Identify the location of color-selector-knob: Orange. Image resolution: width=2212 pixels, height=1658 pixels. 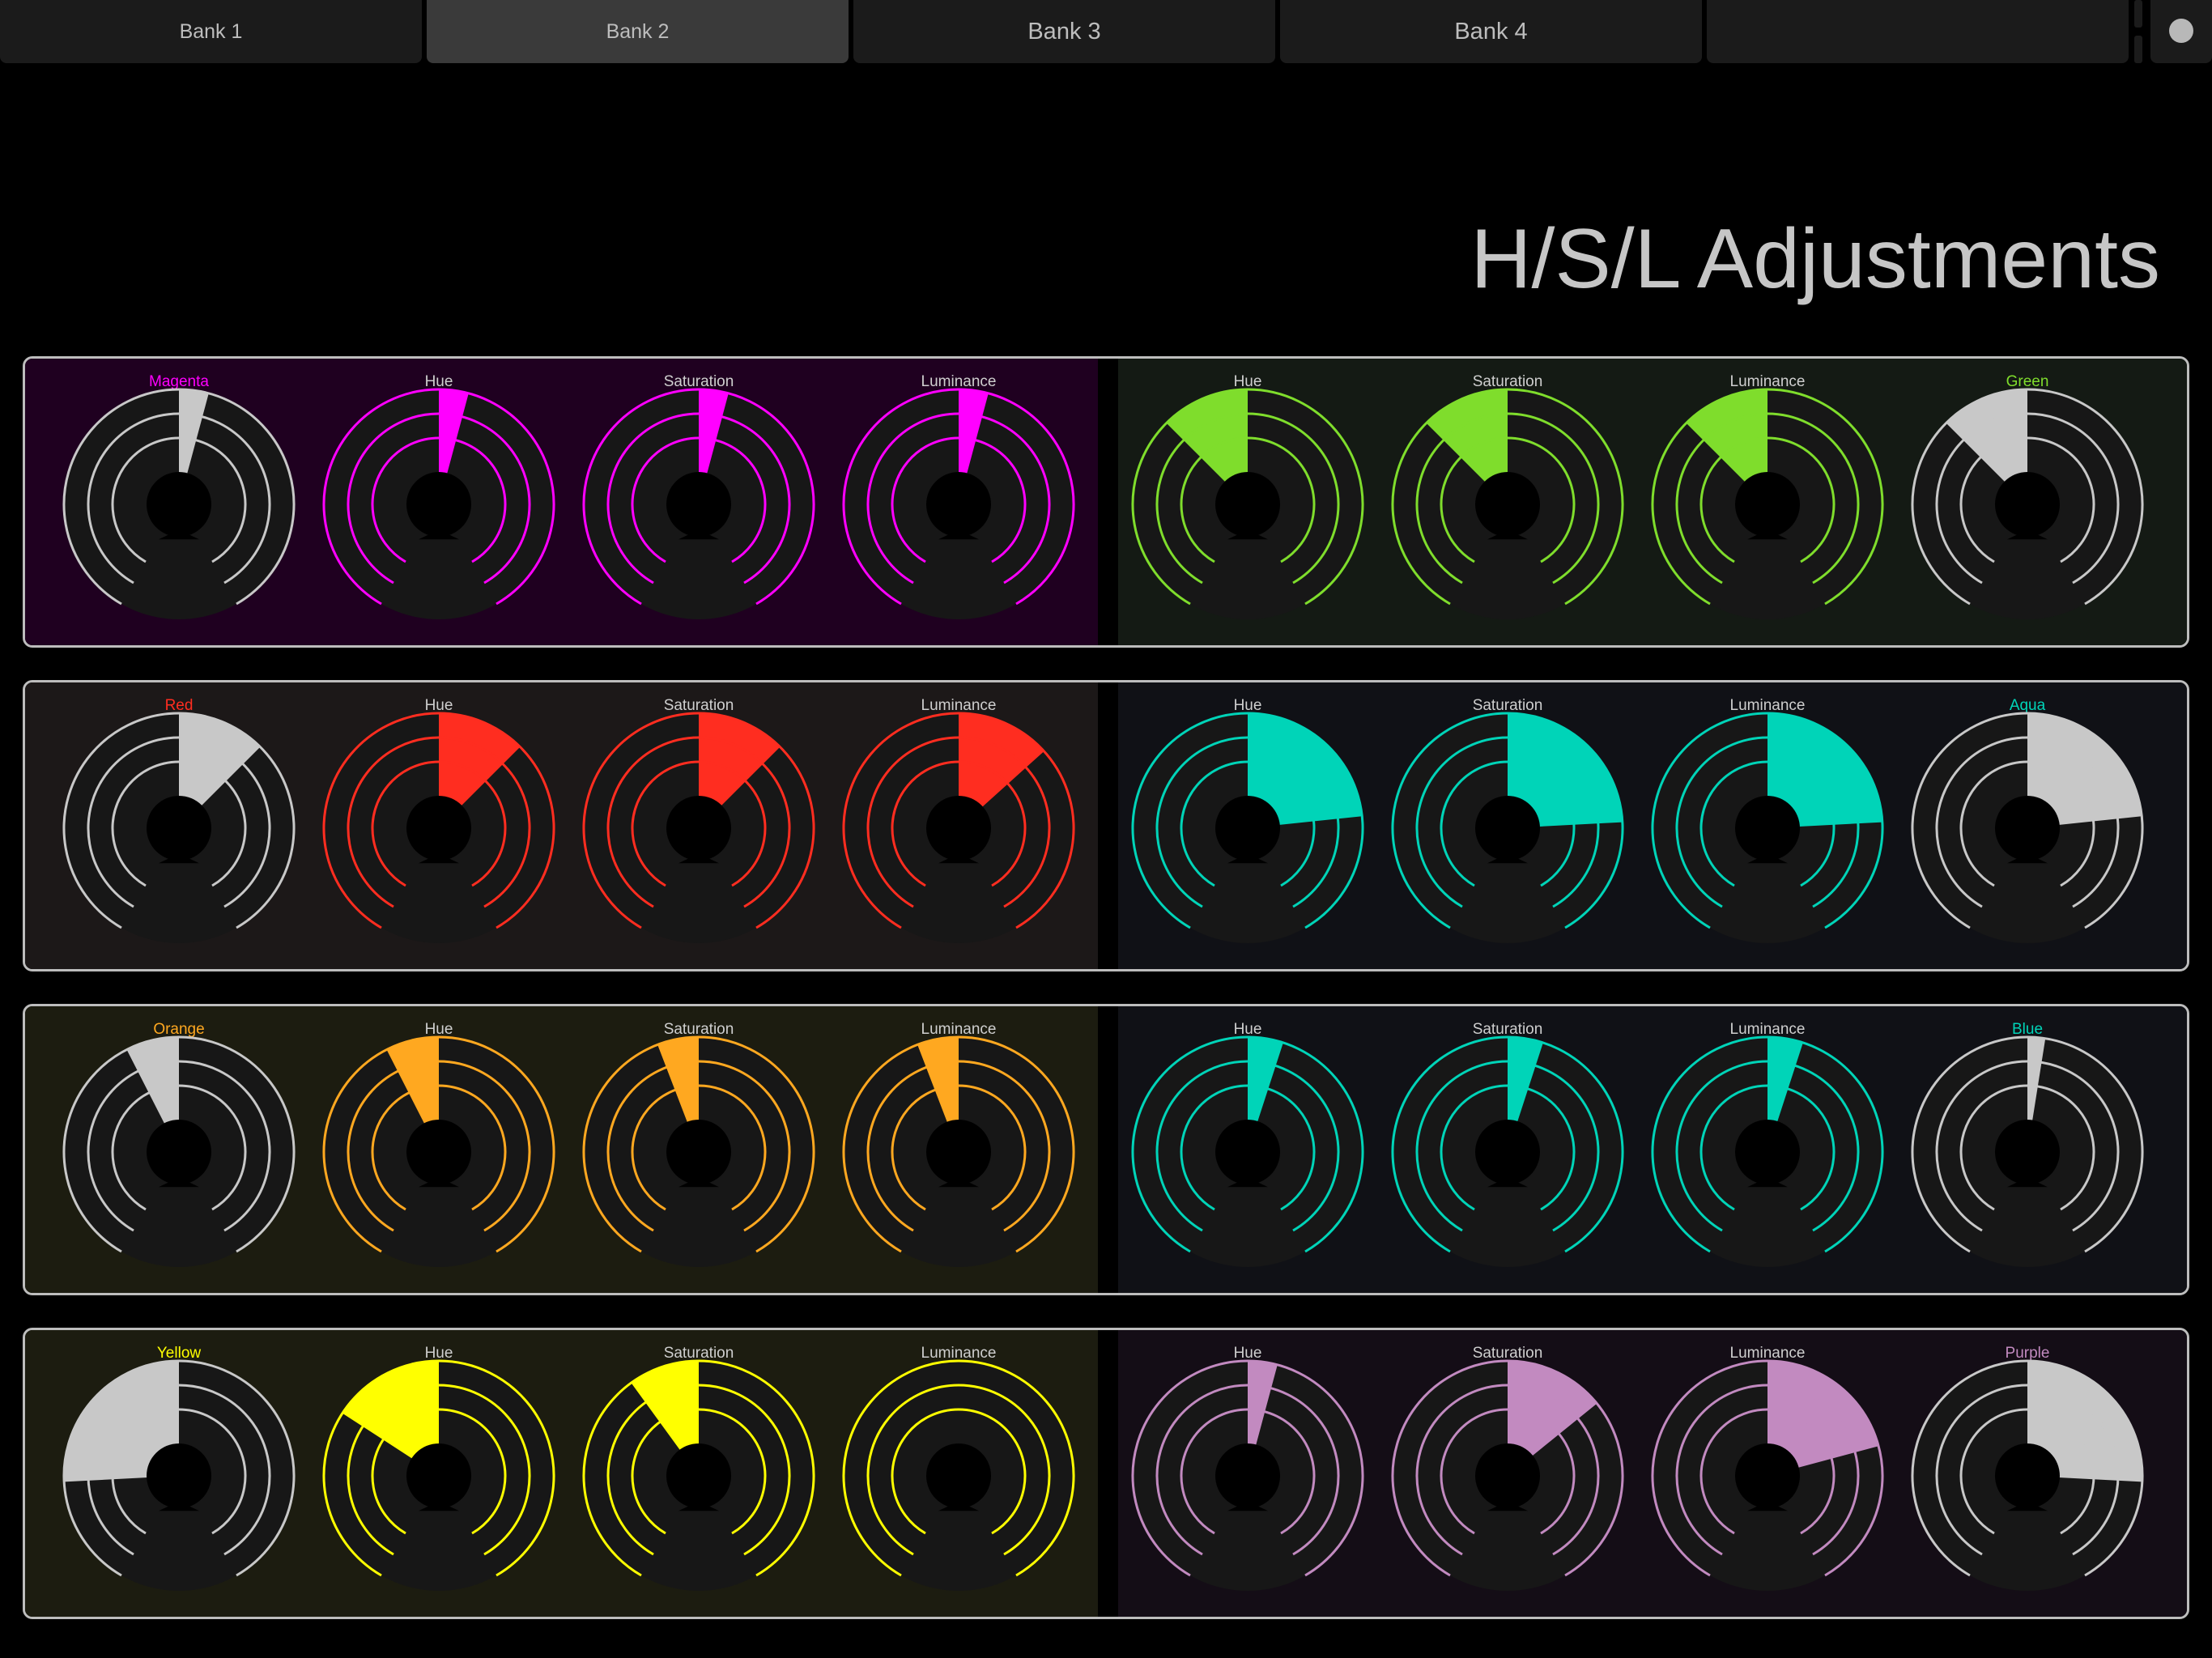
(179, 1149).